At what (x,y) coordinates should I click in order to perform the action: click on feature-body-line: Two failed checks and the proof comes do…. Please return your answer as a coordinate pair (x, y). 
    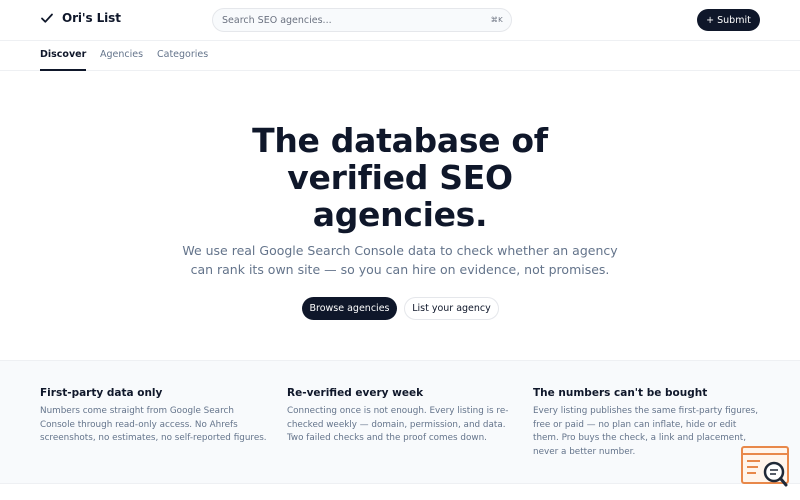
    Looking at the image, I should click on (387, 438).